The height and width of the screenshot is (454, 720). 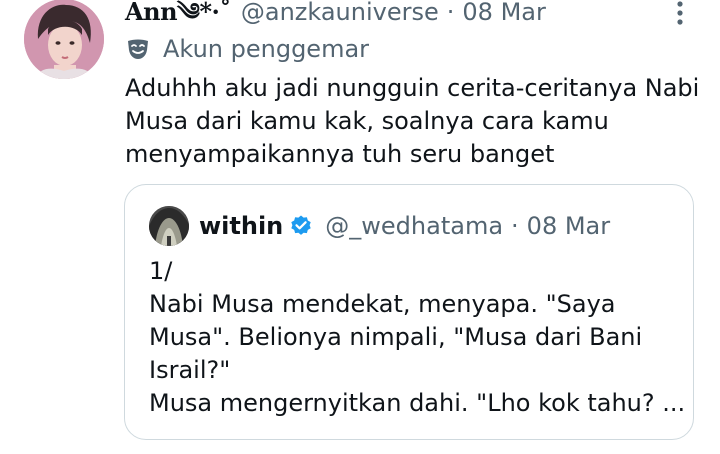 I want to click on tweet-date: 08 Mar, so click(x=503, y=15).